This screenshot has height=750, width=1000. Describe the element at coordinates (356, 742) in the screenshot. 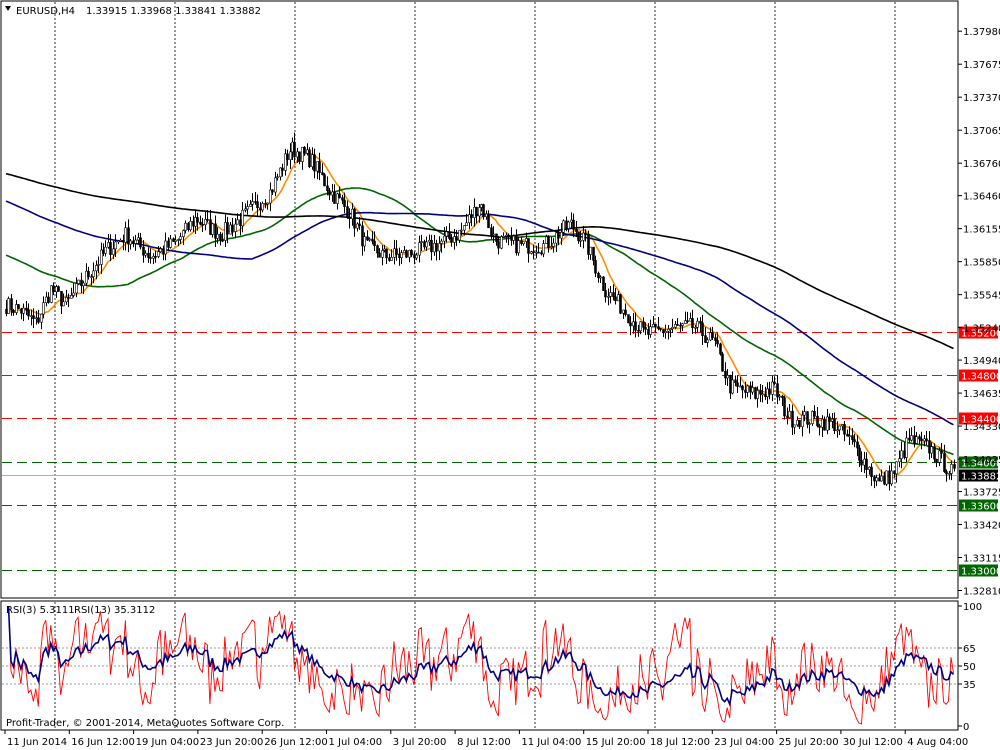

I see `time-tick-label: 1 Jul 04:00` at that location.